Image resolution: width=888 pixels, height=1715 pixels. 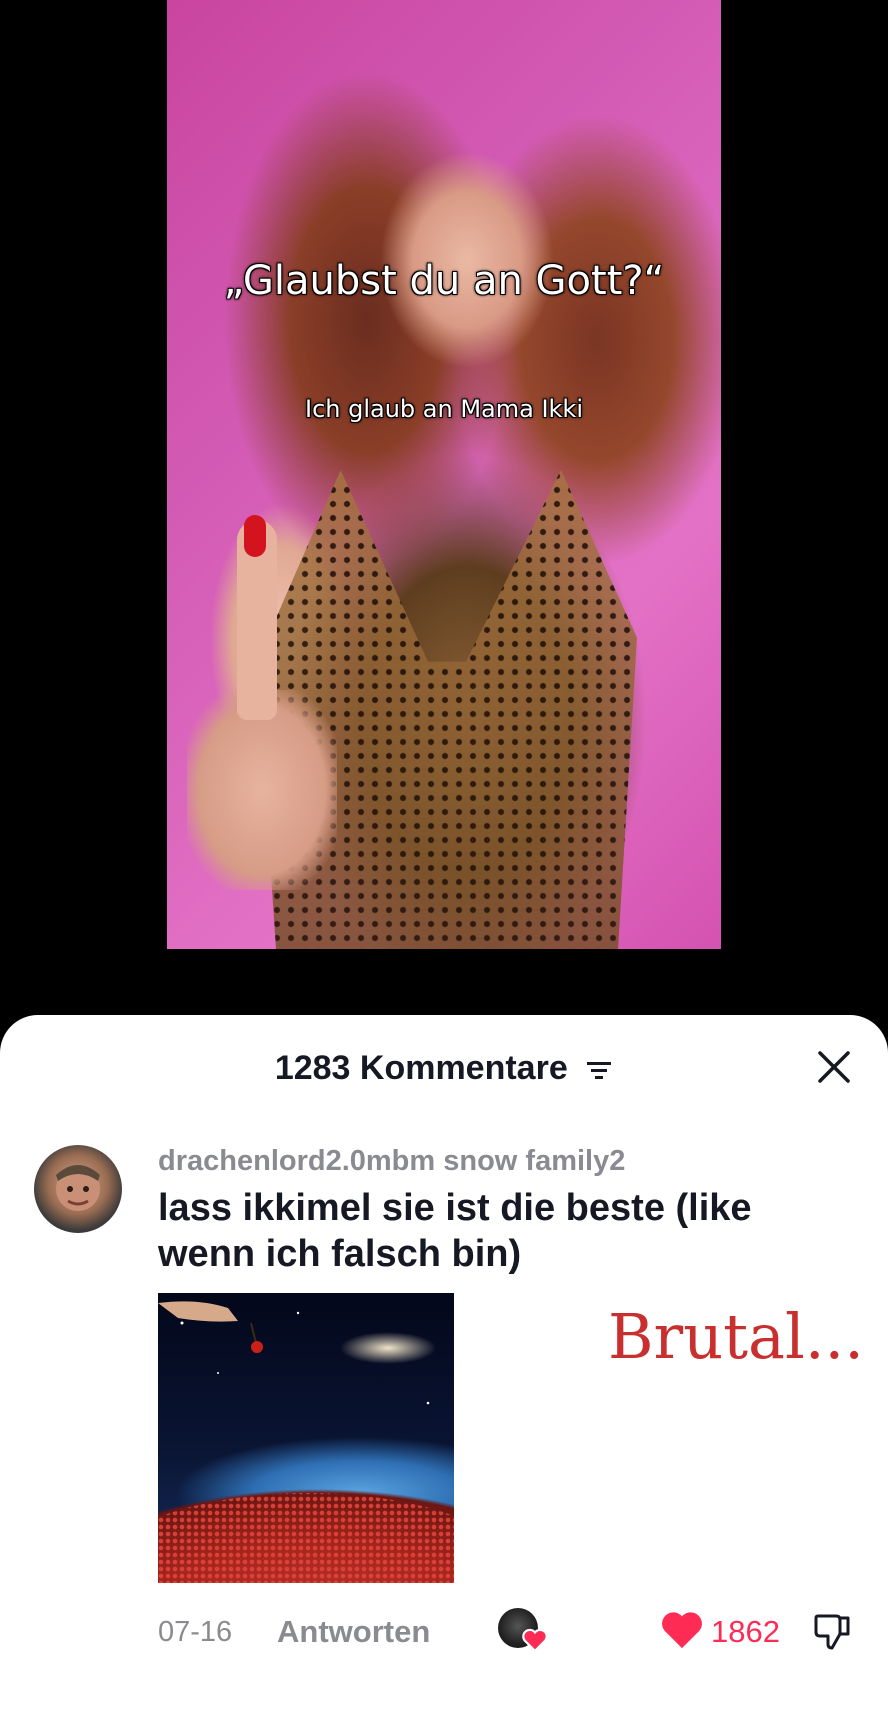 What do you see at coordinates (444, 1634) in the screenshot?
I see `comment-footer: 07-16 Antworten 1862` at bounding box center [444, 1634].